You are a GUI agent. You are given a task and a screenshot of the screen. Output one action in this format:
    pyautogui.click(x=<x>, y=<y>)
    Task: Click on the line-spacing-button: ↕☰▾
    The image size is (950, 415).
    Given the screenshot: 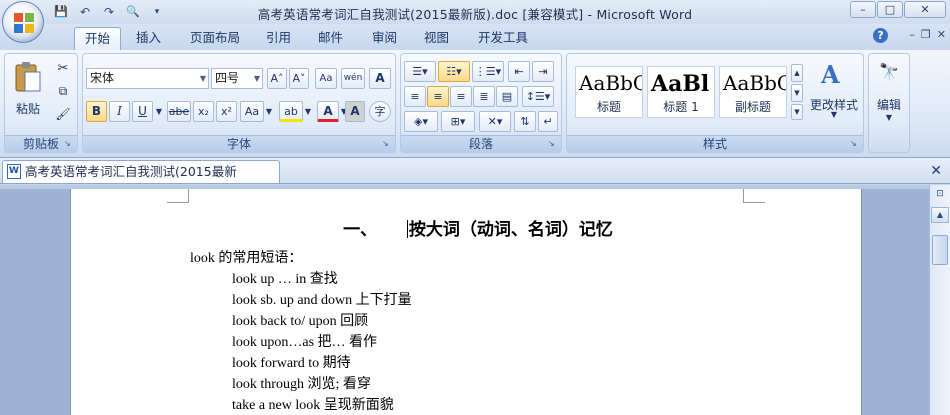 What is the action you would take?
    pyautogui.click(x=538, y=96)
    